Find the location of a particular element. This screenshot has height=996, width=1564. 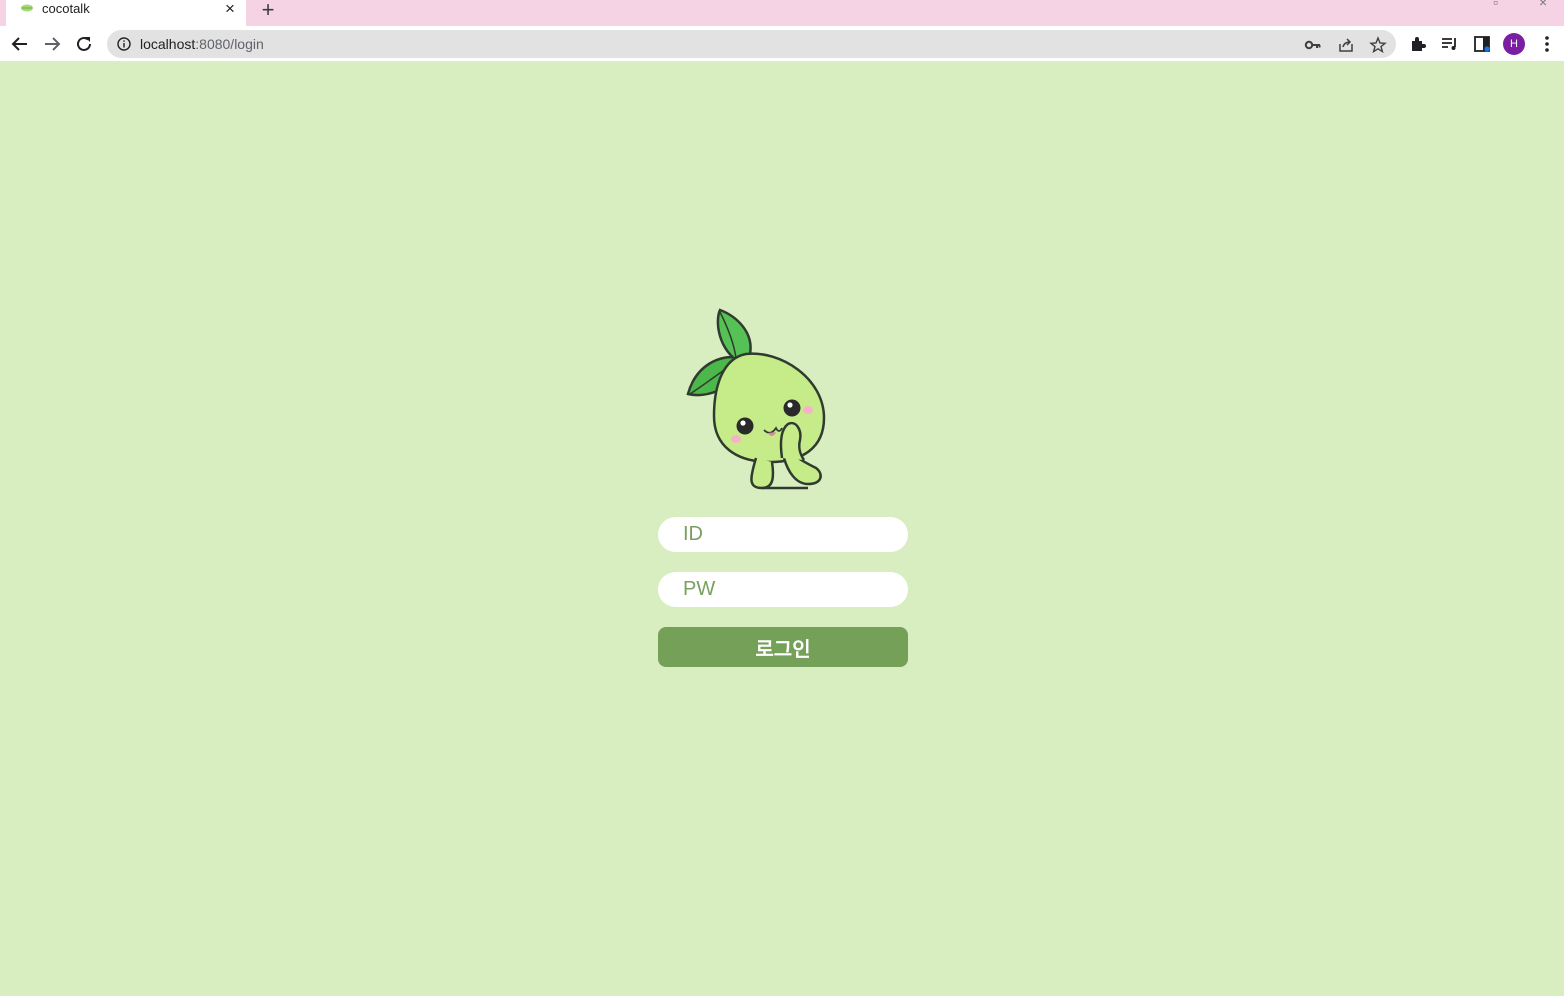

login-button: 로그인 is located at coordinates (783, 647).